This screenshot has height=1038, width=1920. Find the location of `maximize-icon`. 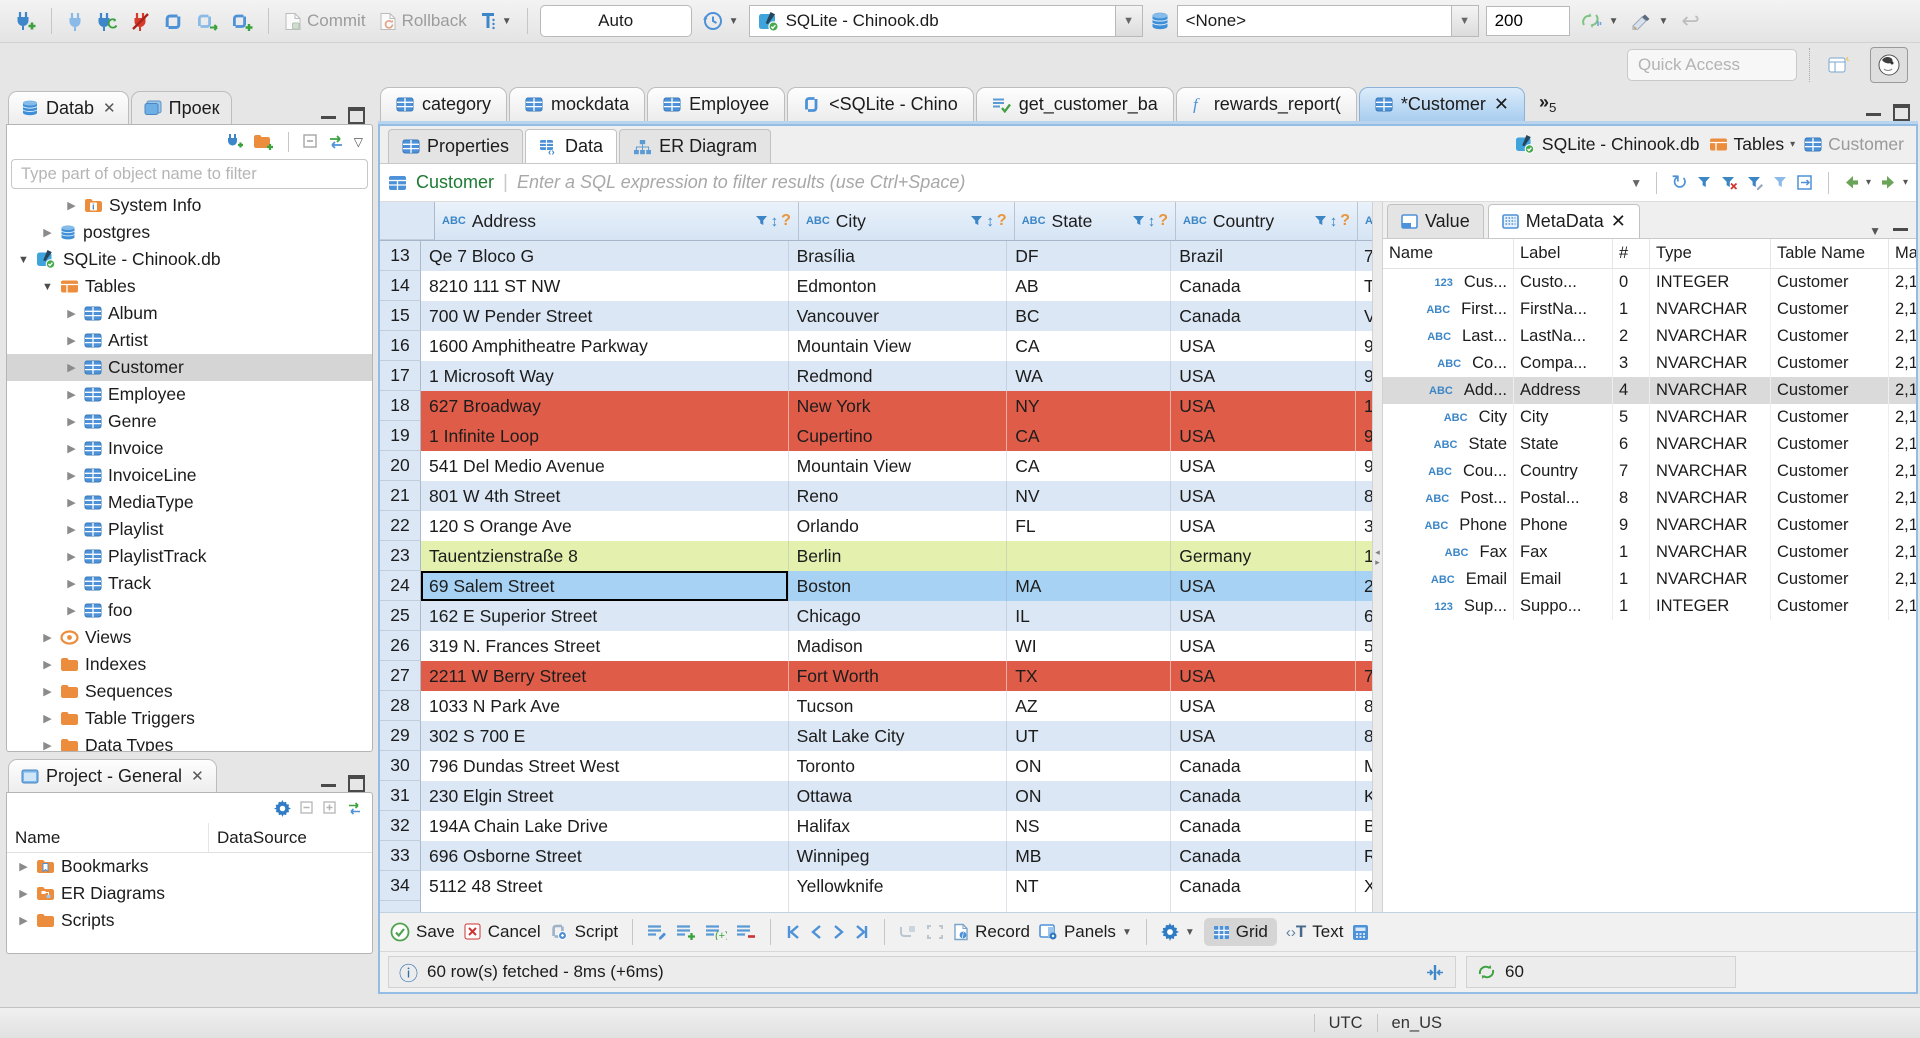

maximize-icon is located at coordinates (356, 115).